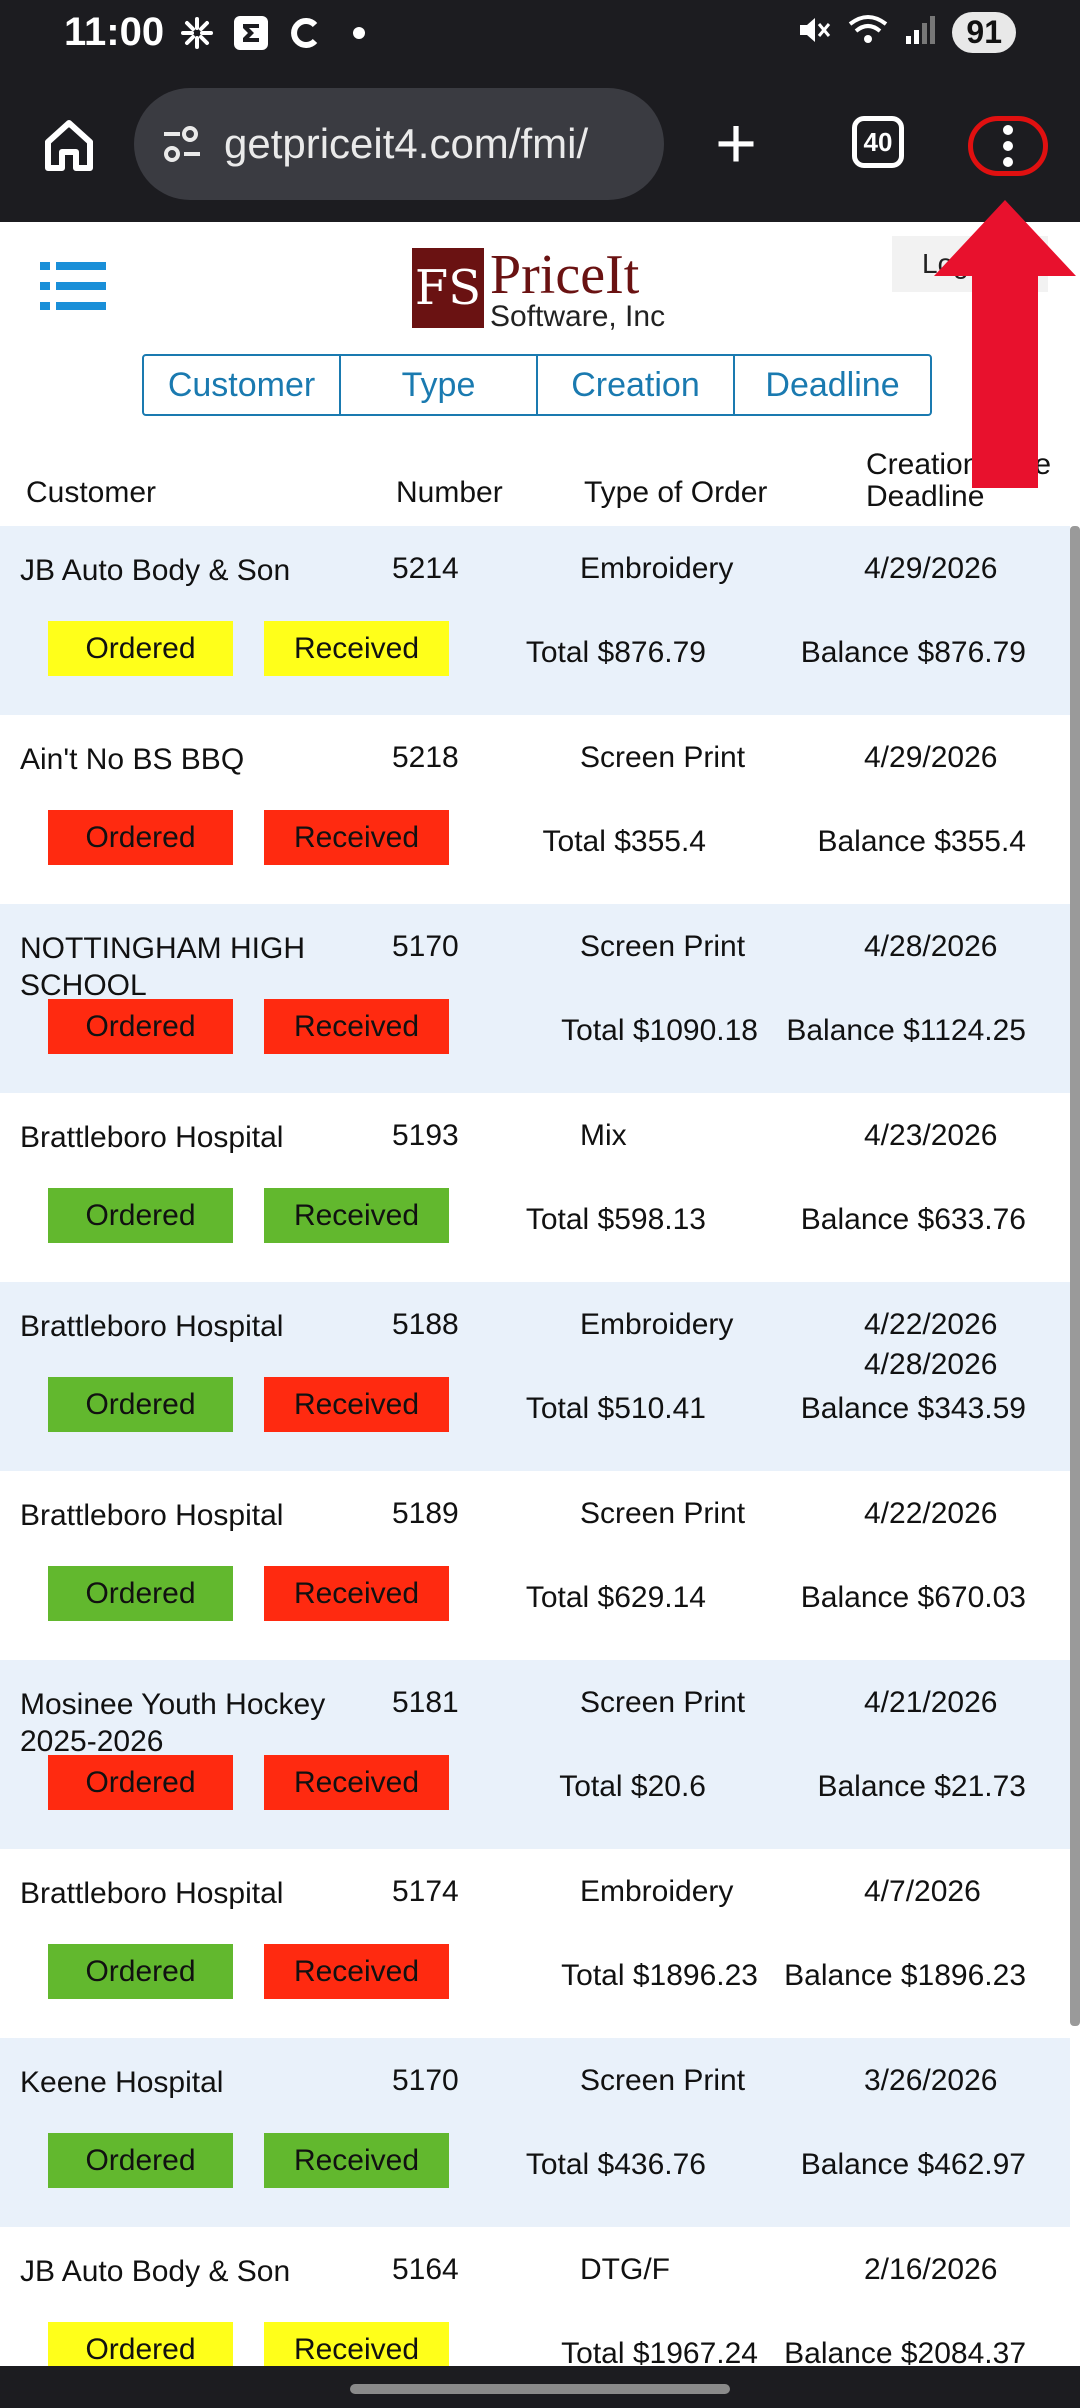  What do you see at coordinates (832, 385) in the screenshot?
I see `sort-deadline-button: Deadline` at bounding box center [832, 385].